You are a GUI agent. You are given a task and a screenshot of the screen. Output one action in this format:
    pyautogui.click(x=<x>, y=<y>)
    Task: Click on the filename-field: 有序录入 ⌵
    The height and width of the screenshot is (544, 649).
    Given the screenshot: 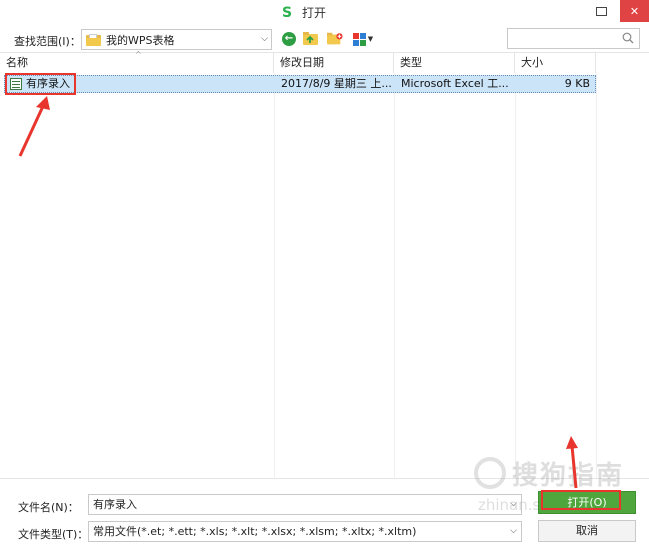 What is the action you would take?
    pyautogui.click(x=305, y=504)
    